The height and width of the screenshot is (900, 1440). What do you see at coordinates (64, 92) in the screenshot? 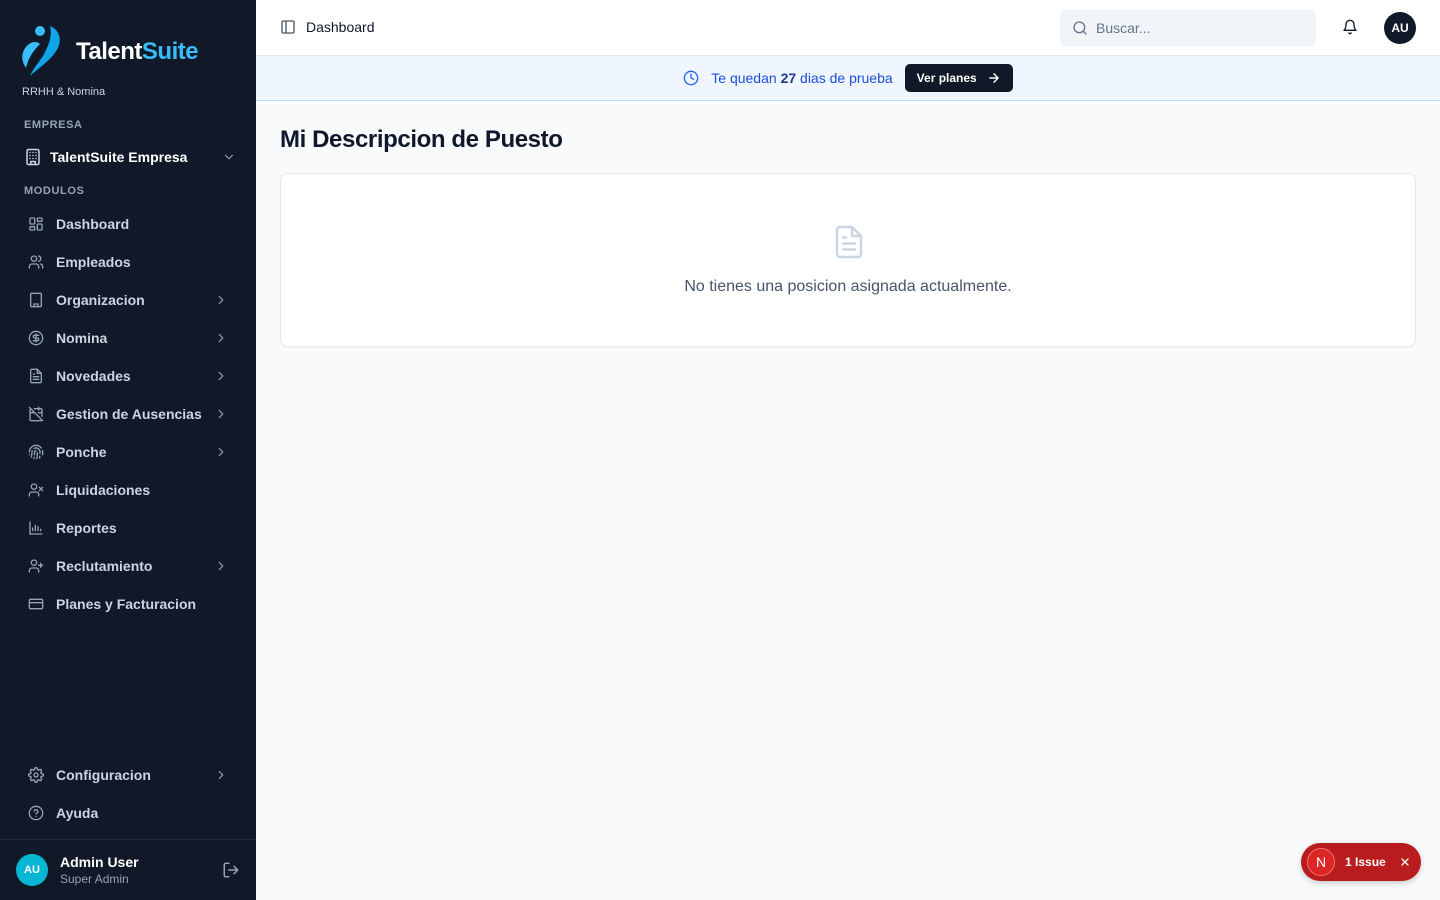
I see `brand-subtitle: RRHH & Nomina` at bounding box center [64, 92].